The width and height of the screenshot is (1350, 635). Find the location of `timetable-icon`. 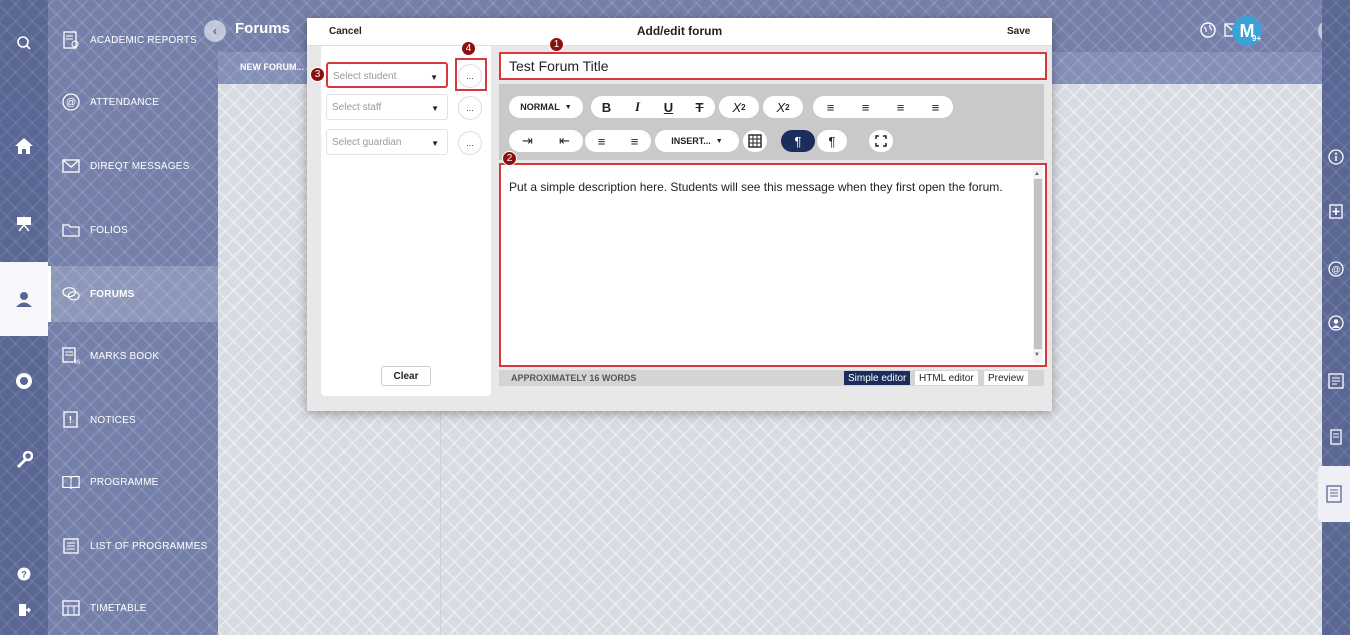

timetable-icon is located at coordinates (71, 608).